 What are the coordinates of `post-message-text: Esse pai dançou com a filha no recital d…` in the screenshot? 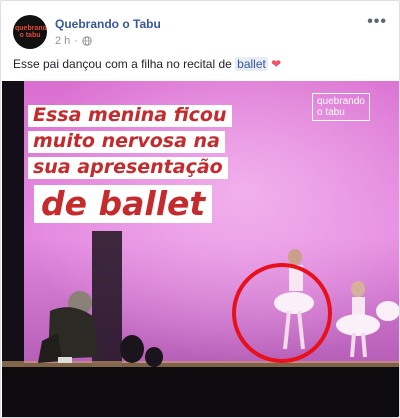 It's located at (124, 64).